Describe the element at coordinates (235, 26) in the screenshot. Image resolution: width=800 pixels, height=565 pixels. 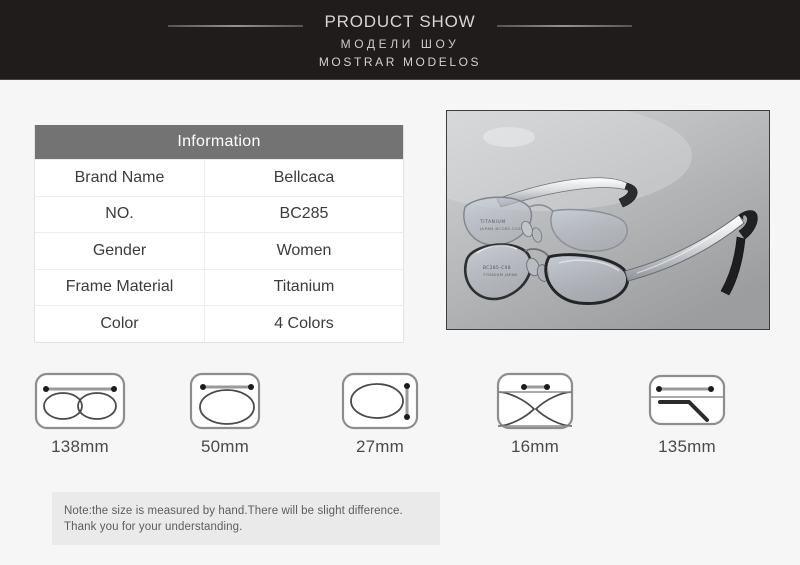
I see `title-rule-left` at that location.